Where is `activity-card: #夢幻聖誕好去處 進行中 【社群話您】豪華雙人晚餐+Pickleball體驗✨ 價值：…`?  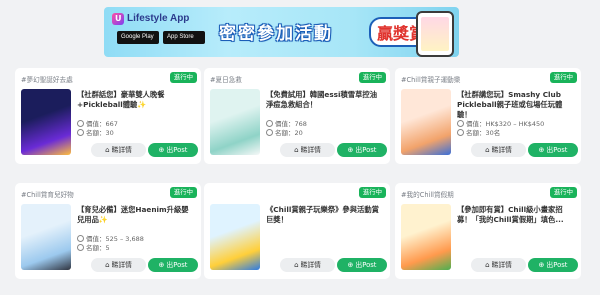 activity-card: #夢幻聖誕好去處 進行中 【社群話您】豪華雙人晚餐+Pickleball體驗✨ 價值：… is located at coordinates (108, 116).